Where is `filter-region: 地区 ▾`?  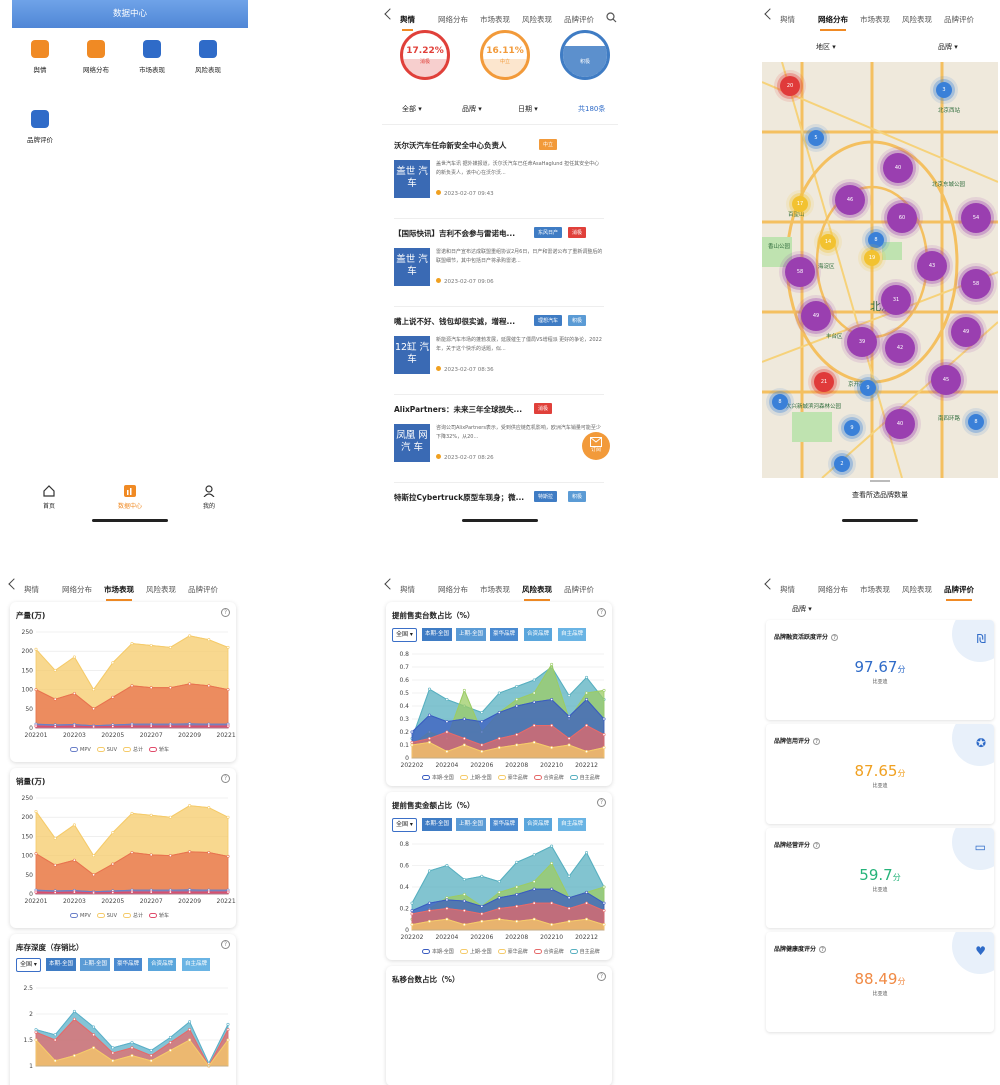
filter-region: 地区 ▾ is located at coordinates (826, 47).